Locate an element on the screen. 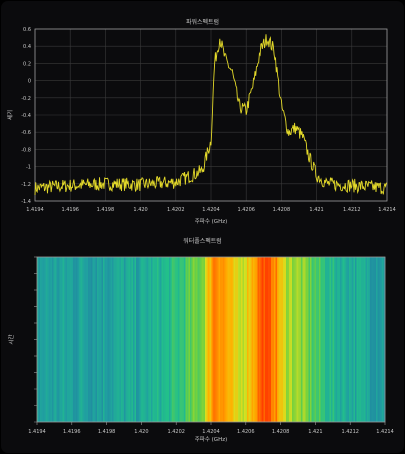 The width and height of the screenshot is (405, 454). x-tick-label: 1.4204 is located at coordinates (211, 432).